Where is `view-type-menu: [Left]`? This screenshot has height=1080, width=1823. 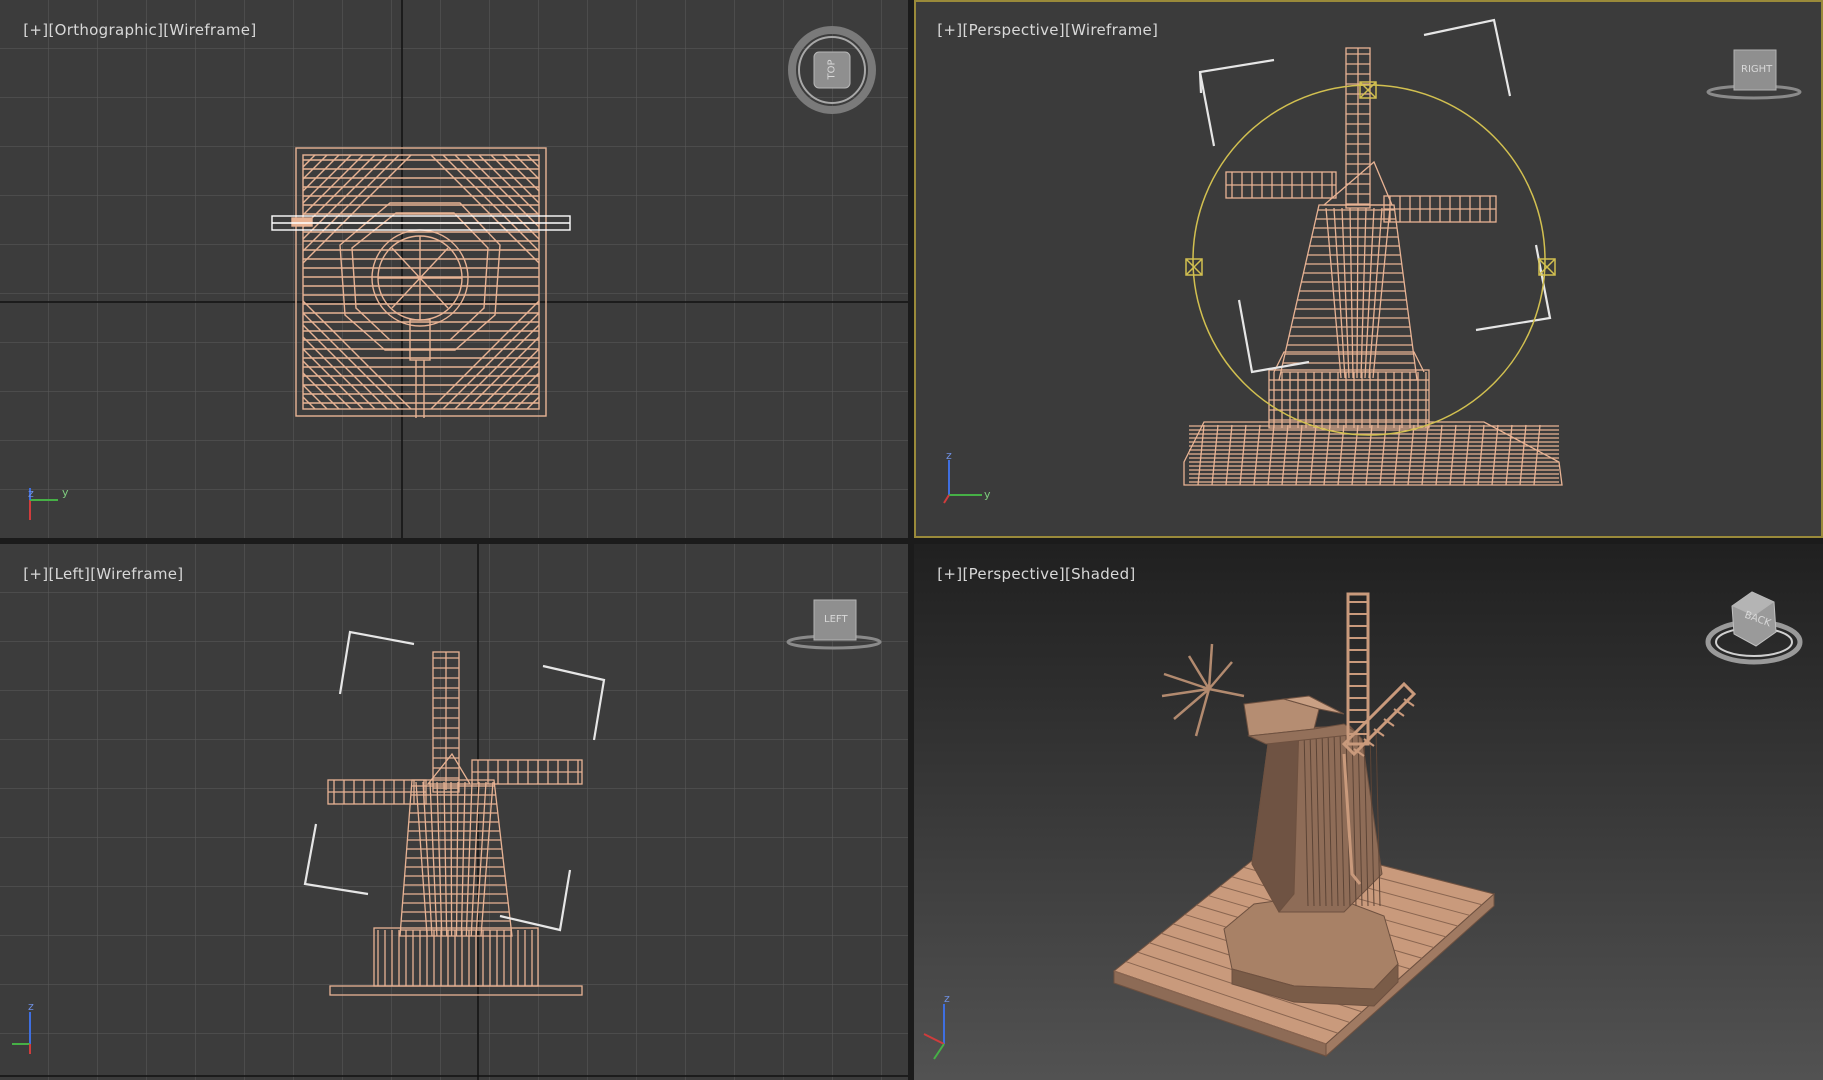 view-type-menu: [Left] is located at coordinates (69, 574).